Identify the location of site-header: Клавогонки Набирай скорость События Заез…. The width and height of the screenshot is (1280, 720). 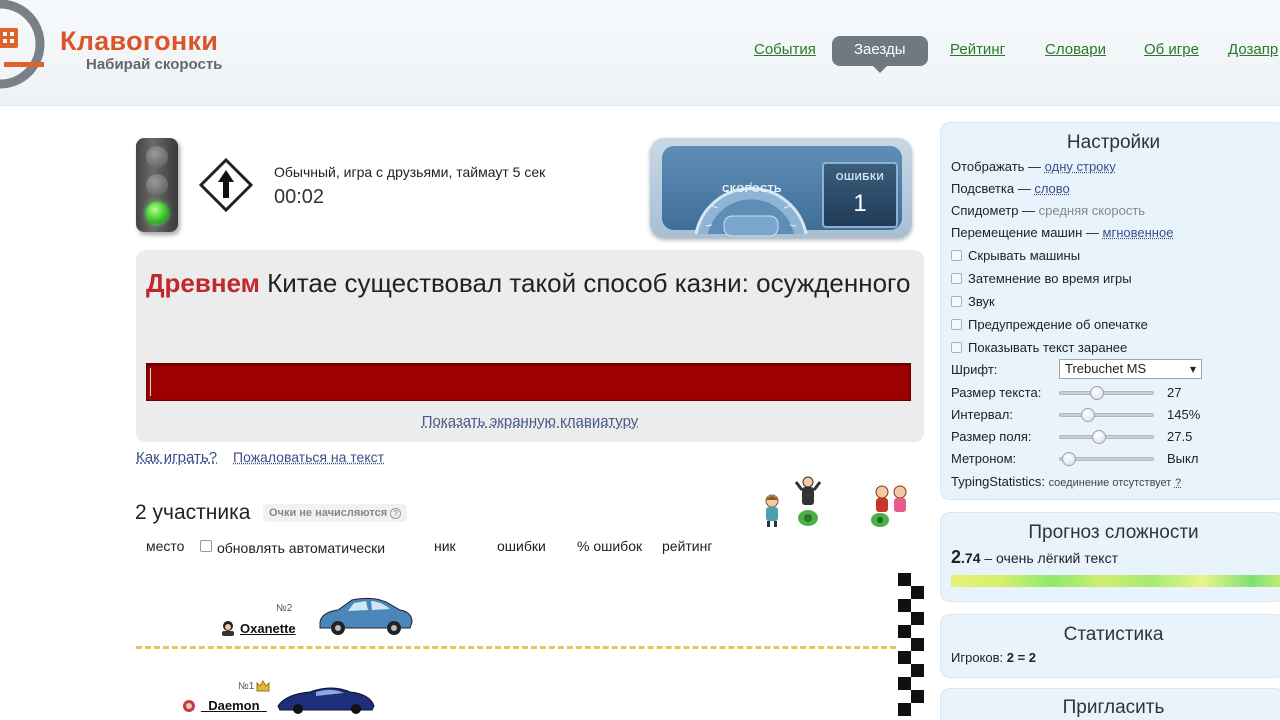
(640, 53).